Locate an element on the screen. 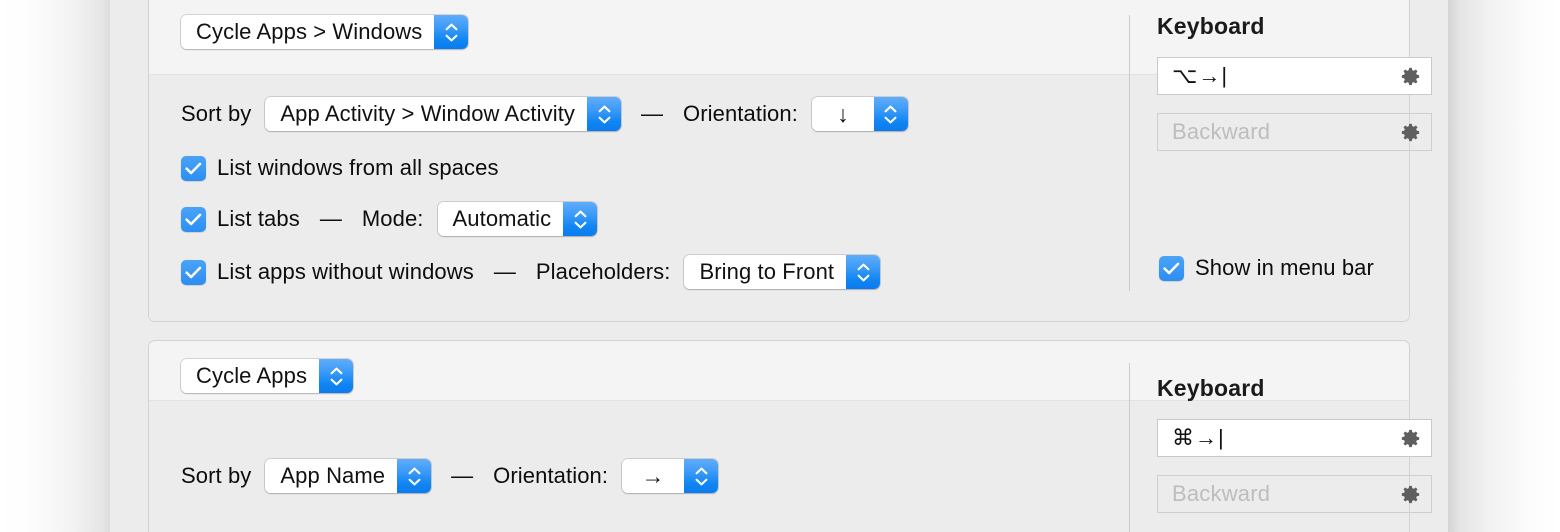 The height and width of the screenshot is (532, 1560). panel-1-mode-row: Cycle Apps > Windows is located at coordinates (325, 32).